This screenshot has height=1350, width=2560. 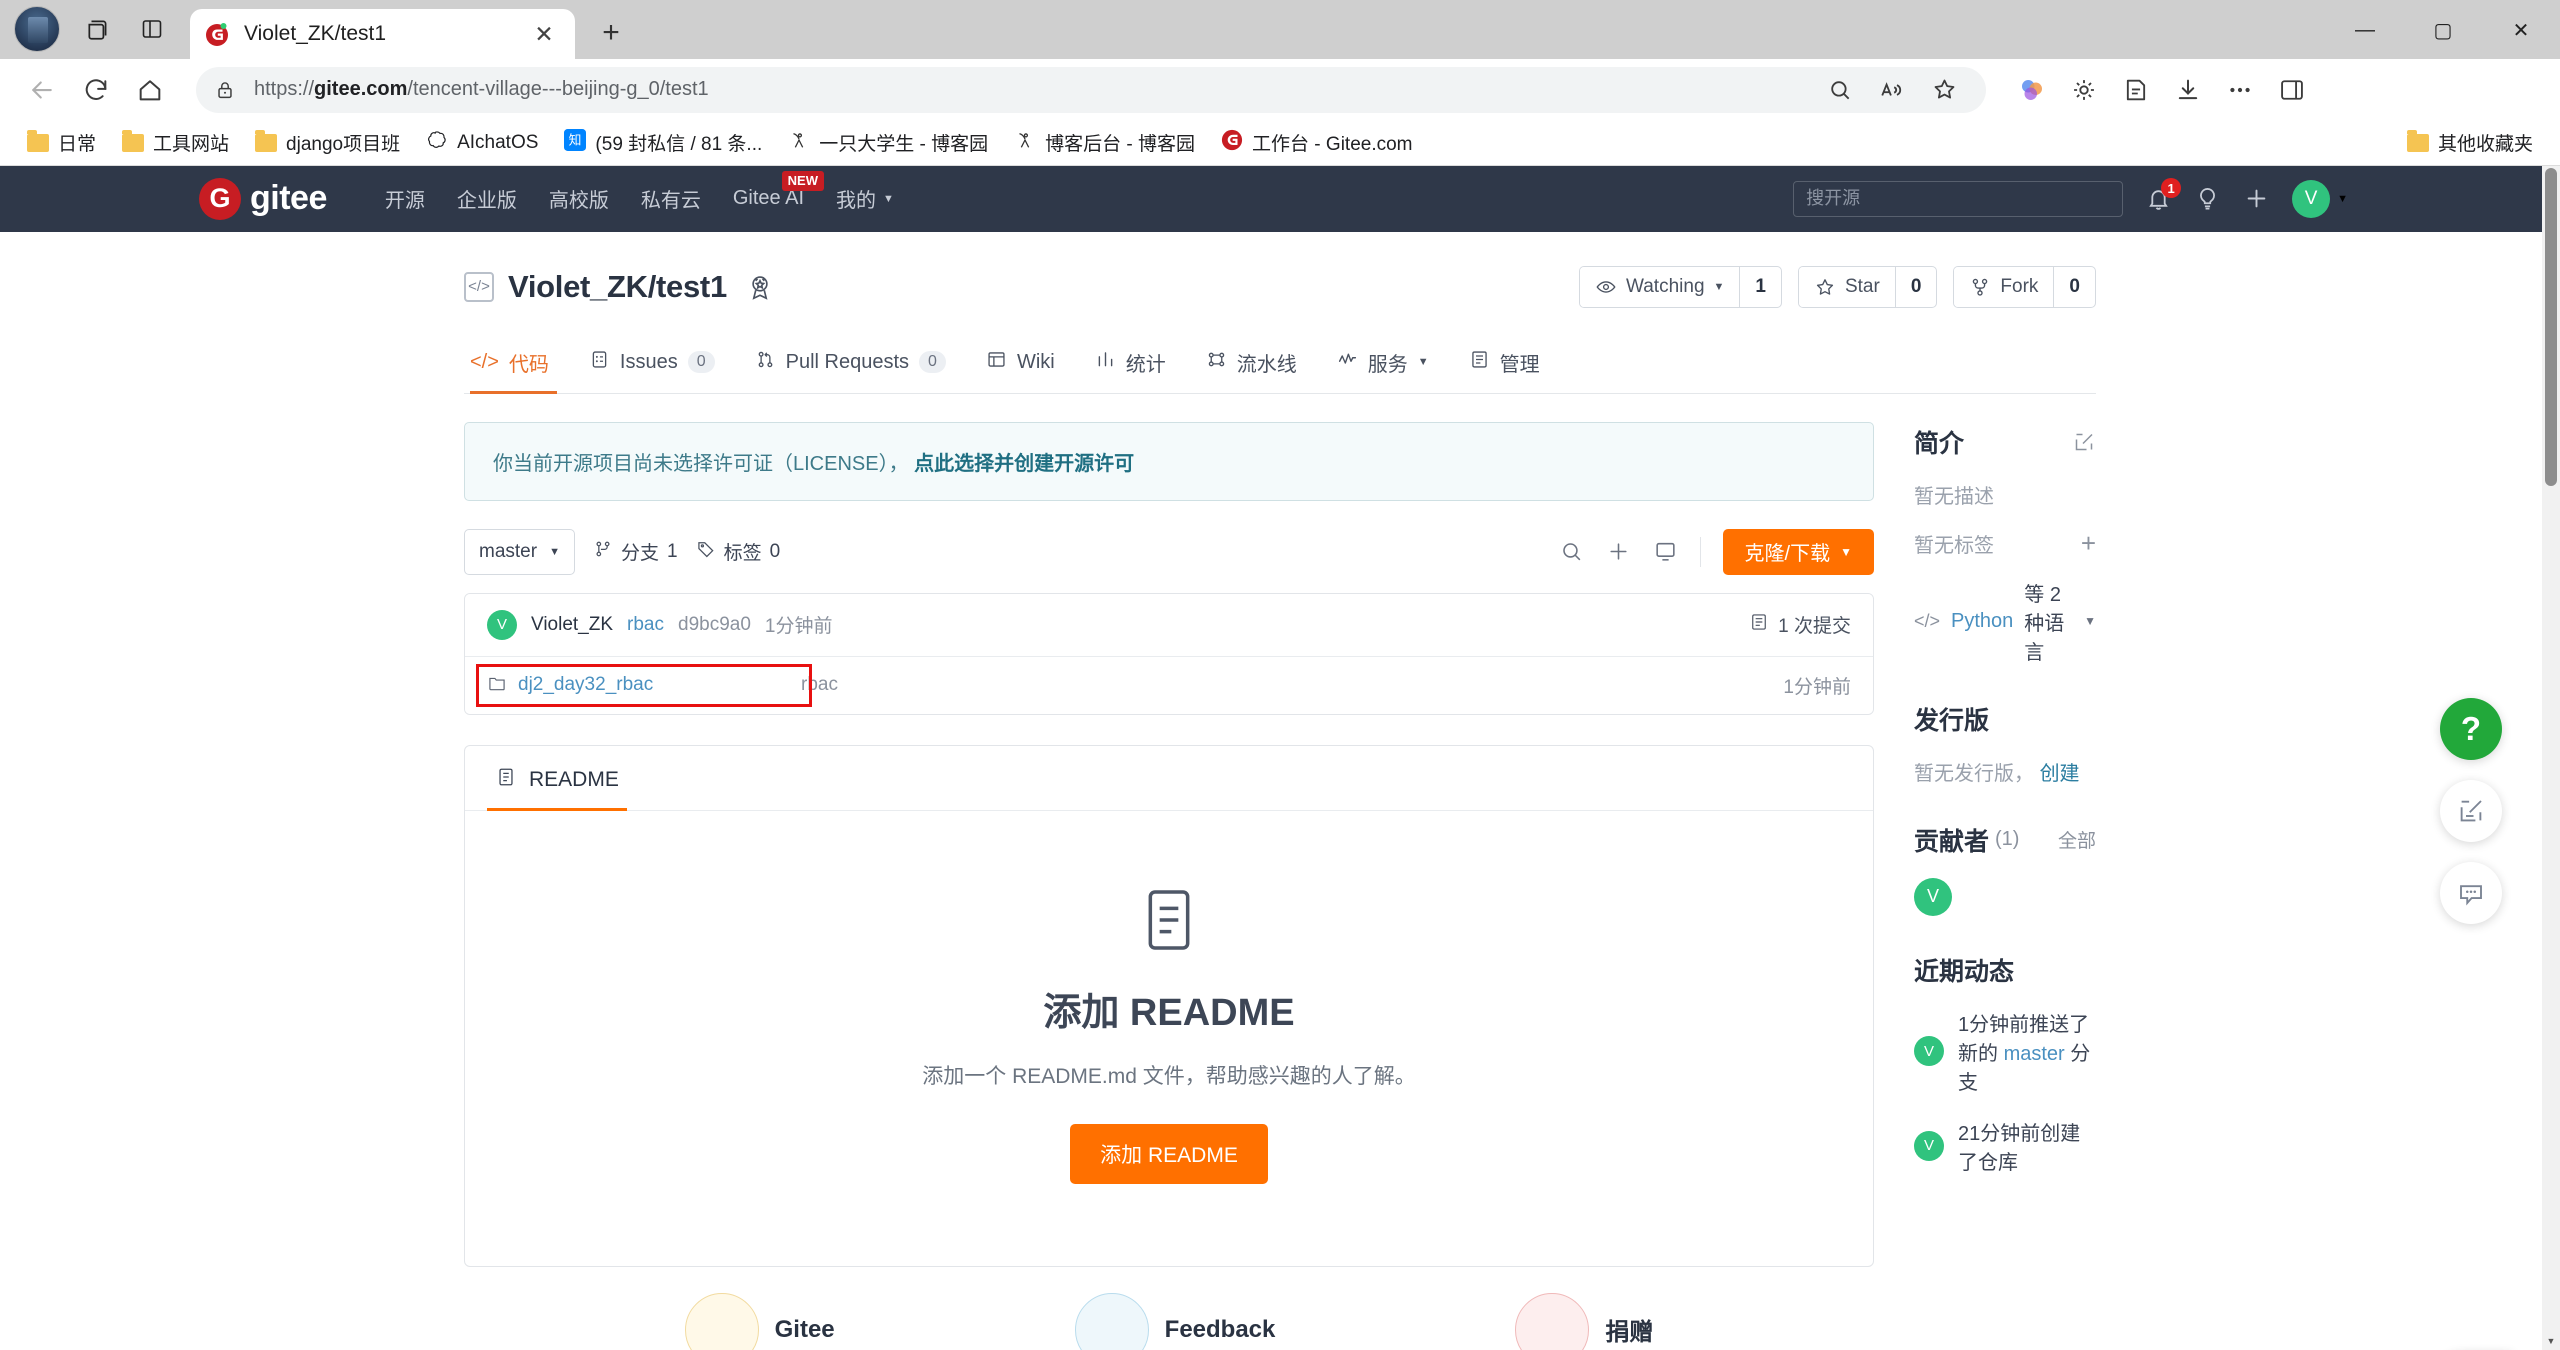 I want to click on browser-tab: Violet_ZK/test1 ✕, so click(x=382, y=34).